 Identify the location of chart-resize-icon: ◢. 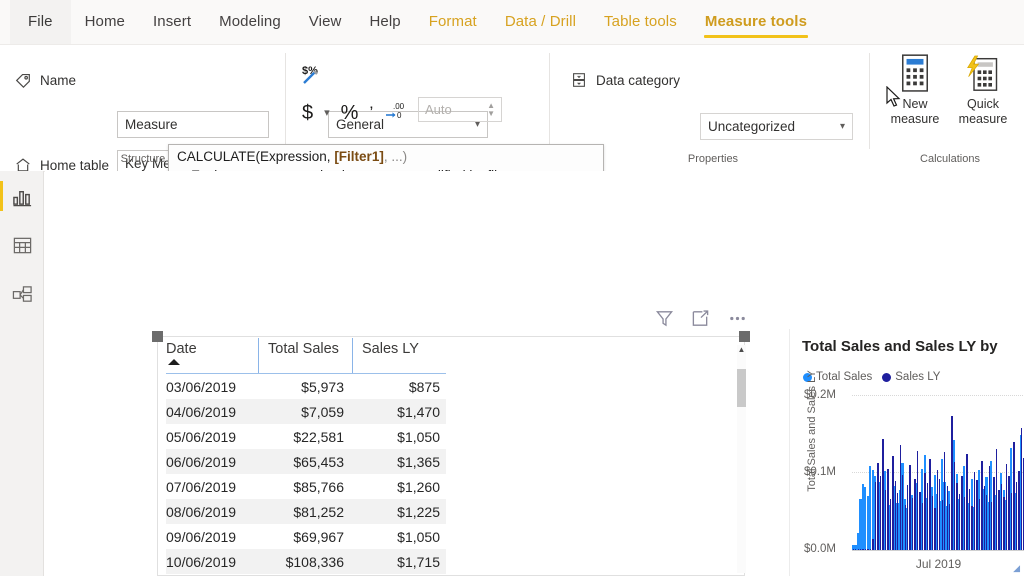
(1016, 568).